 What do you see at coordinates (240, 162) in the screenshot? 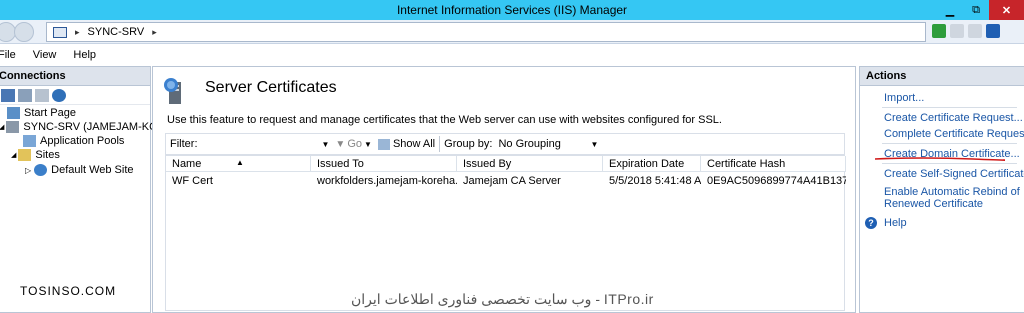
I see `sort-ascending-icon: ▲` at bounding box center [240, 162].